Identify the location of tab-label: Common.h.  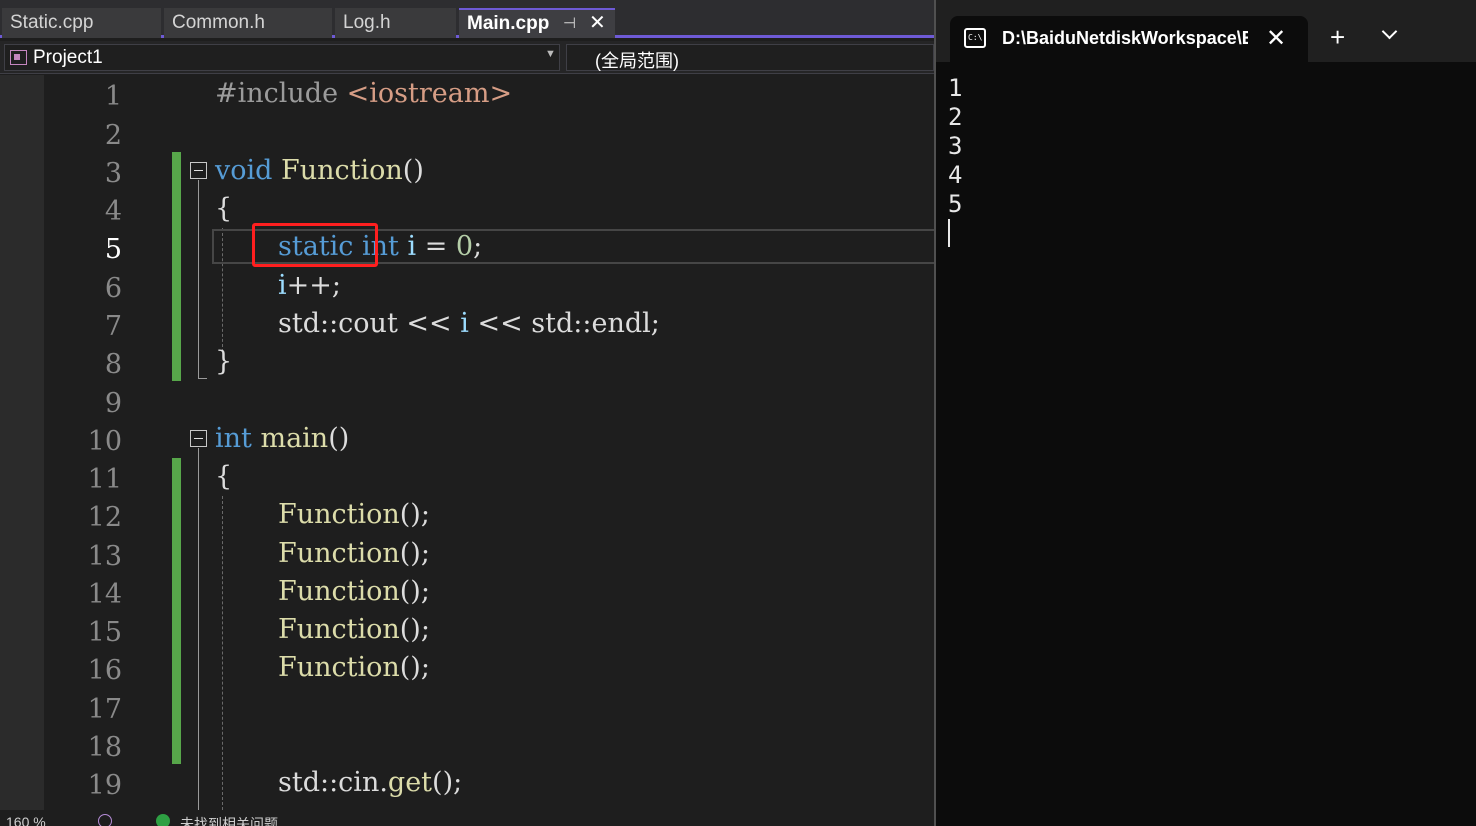
(218, 22).